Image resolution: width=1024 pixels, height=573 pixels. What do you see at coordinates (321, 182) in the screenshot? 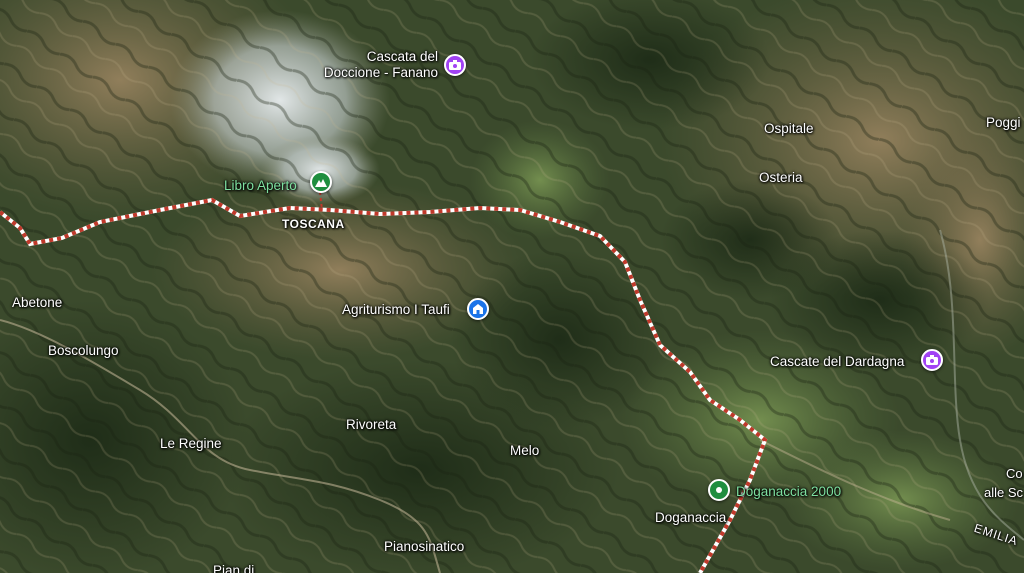
I see `mountain-icon` at bounding box center [321, 182].